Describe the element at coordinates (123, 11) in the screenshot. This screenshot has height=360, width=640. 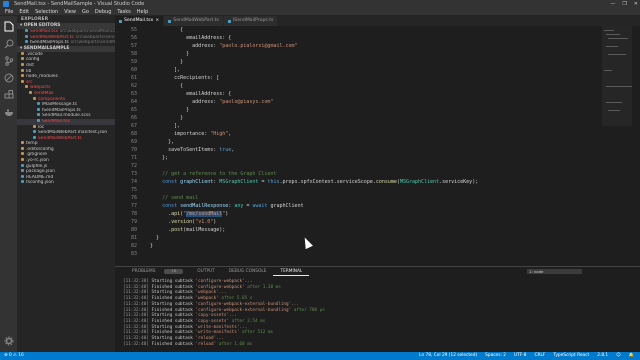
I see `menu-tasks: Tasks` at that location.